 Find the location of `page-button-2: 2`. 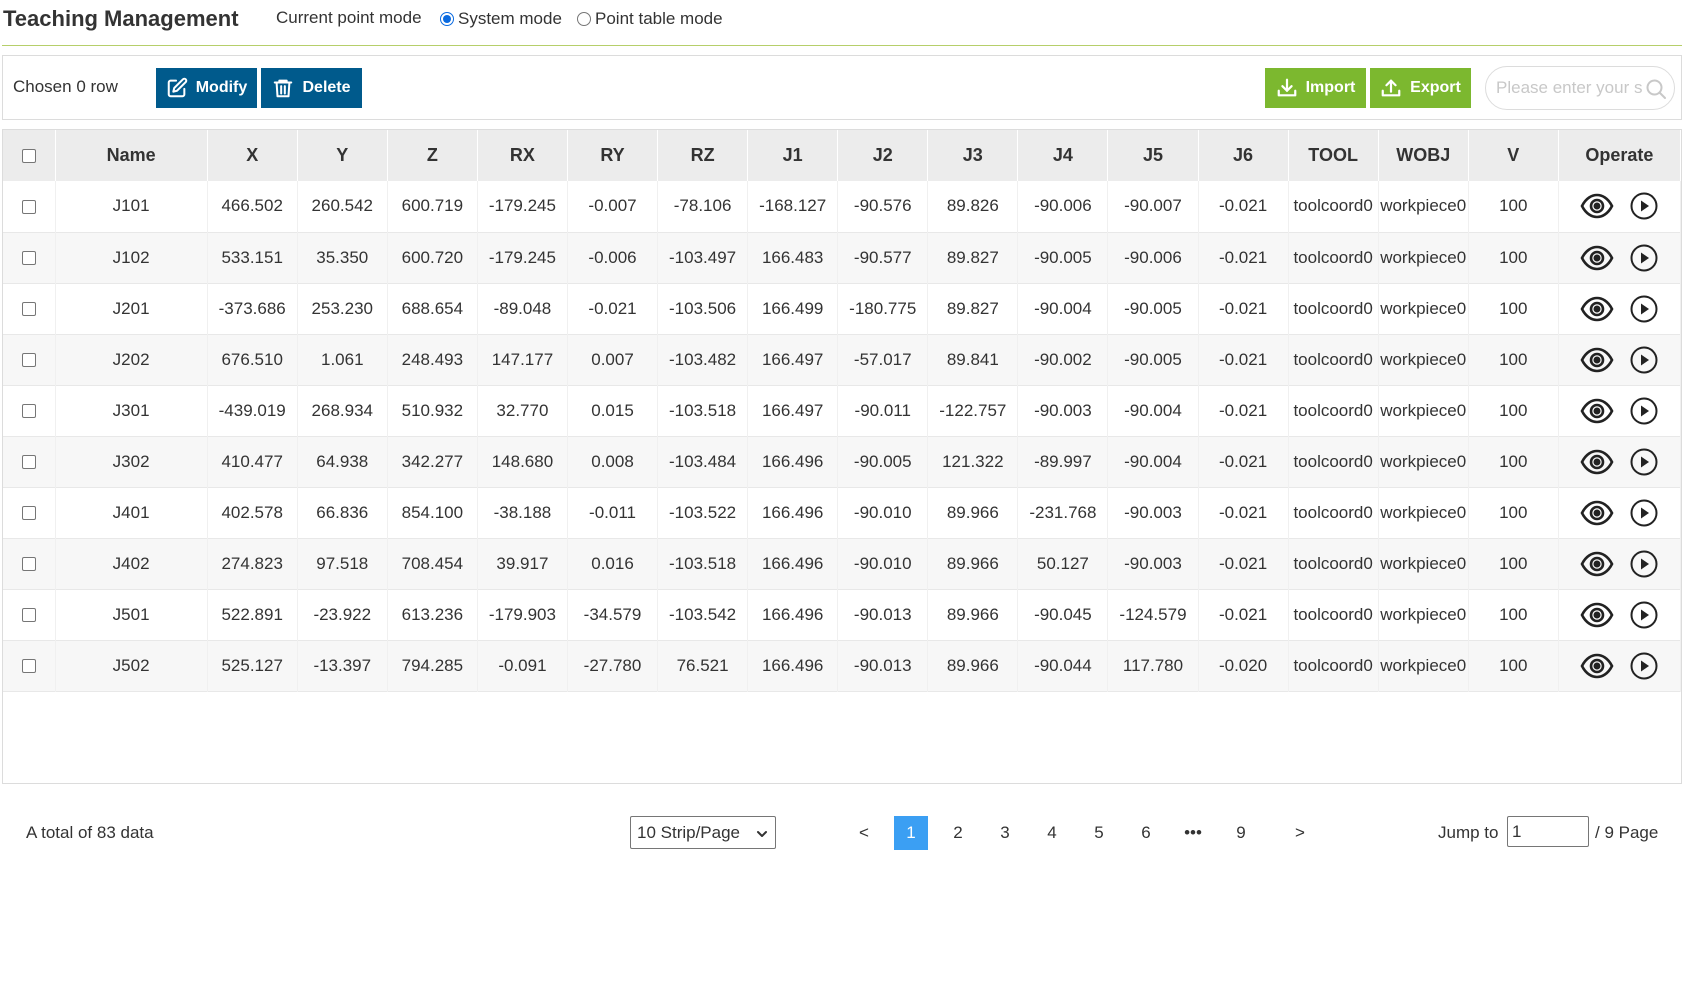

page-button-2: 2 is located at coordinates (958, 833).